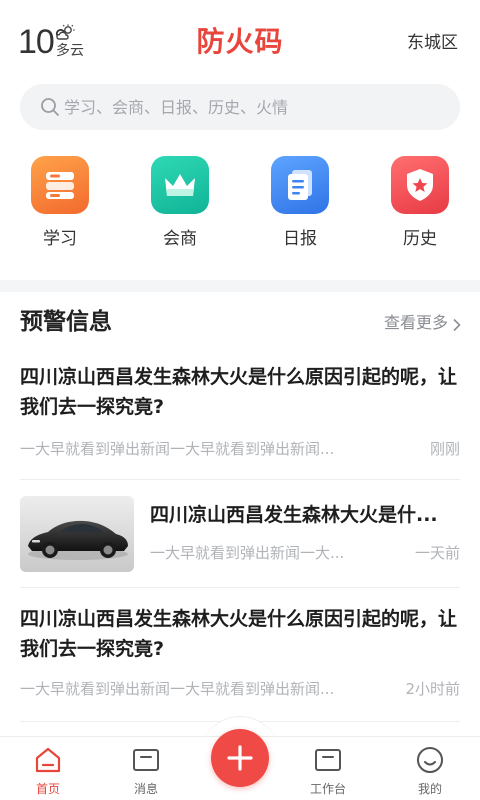 This screenshot has height=800, width=480. What do you see at coordinates (457, 324) in the screenshot?
I see `chevron-right-icon` at bounding box center [457, 324].